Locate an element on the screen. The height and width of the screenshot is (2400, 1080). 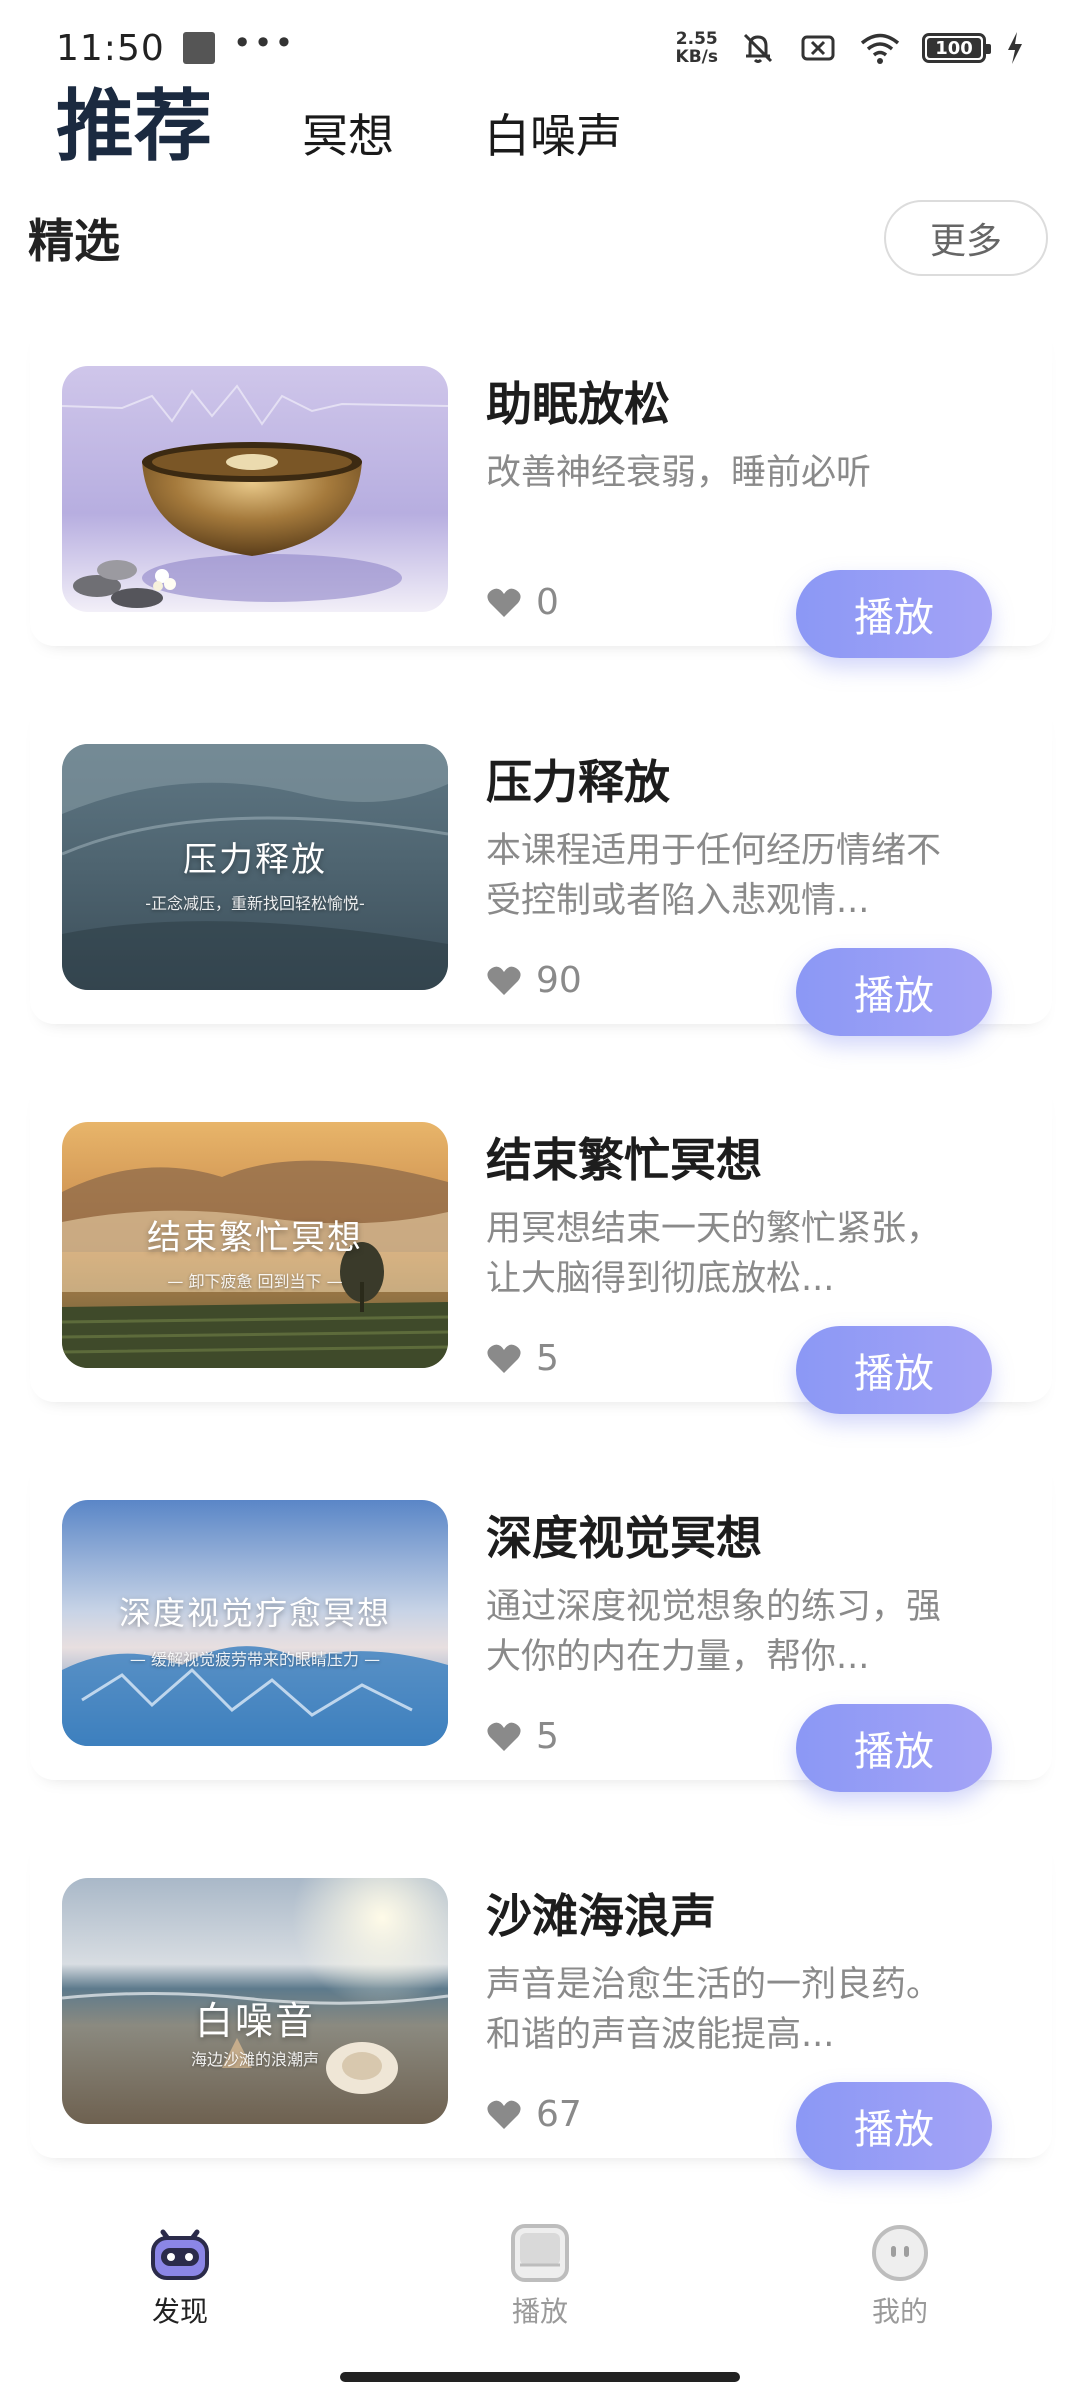
course-title: 结束繁忙冥想 is located at coordinates (624, 1160).